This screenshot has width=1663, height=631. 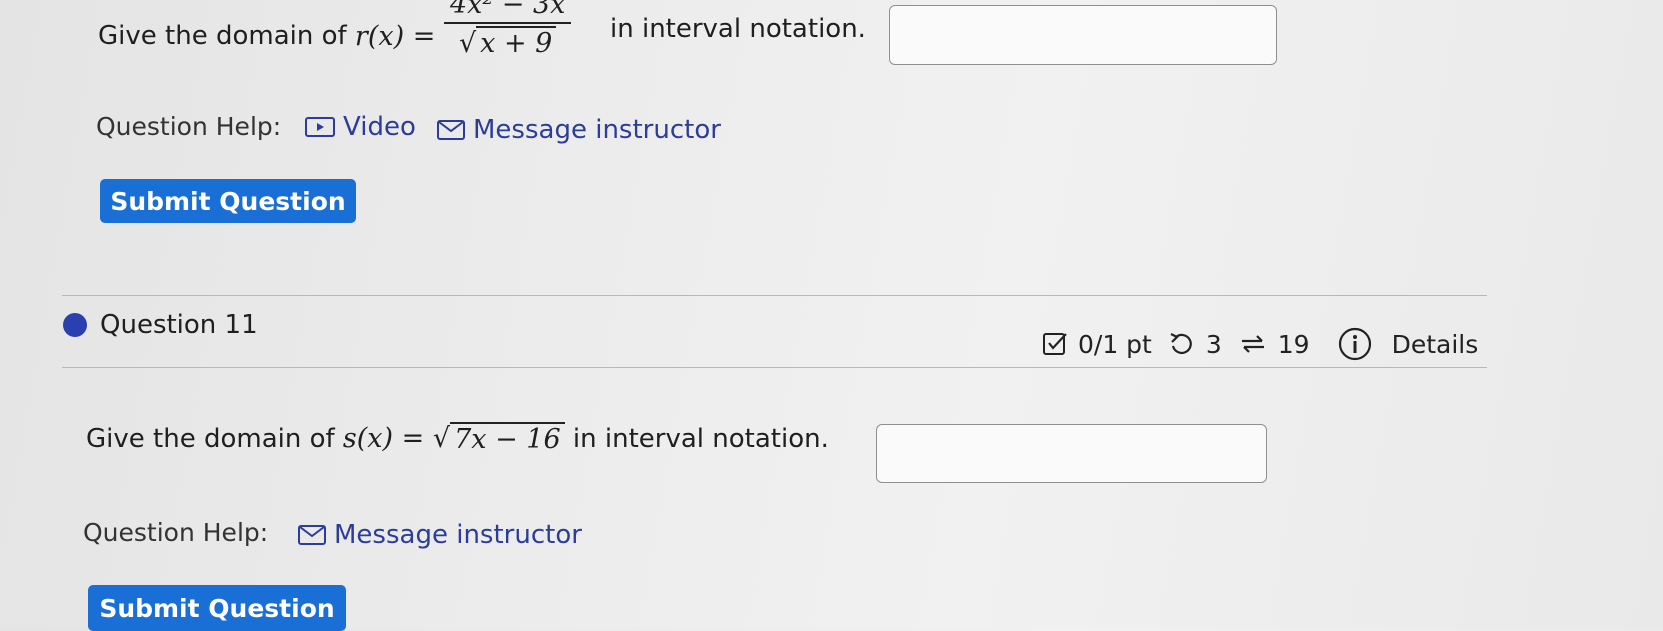 What do you see at coordinates (700, 438) in the screenshot?
I see `q11-prompt-suffix: in interval notation.` at bounding box center [700, 438].